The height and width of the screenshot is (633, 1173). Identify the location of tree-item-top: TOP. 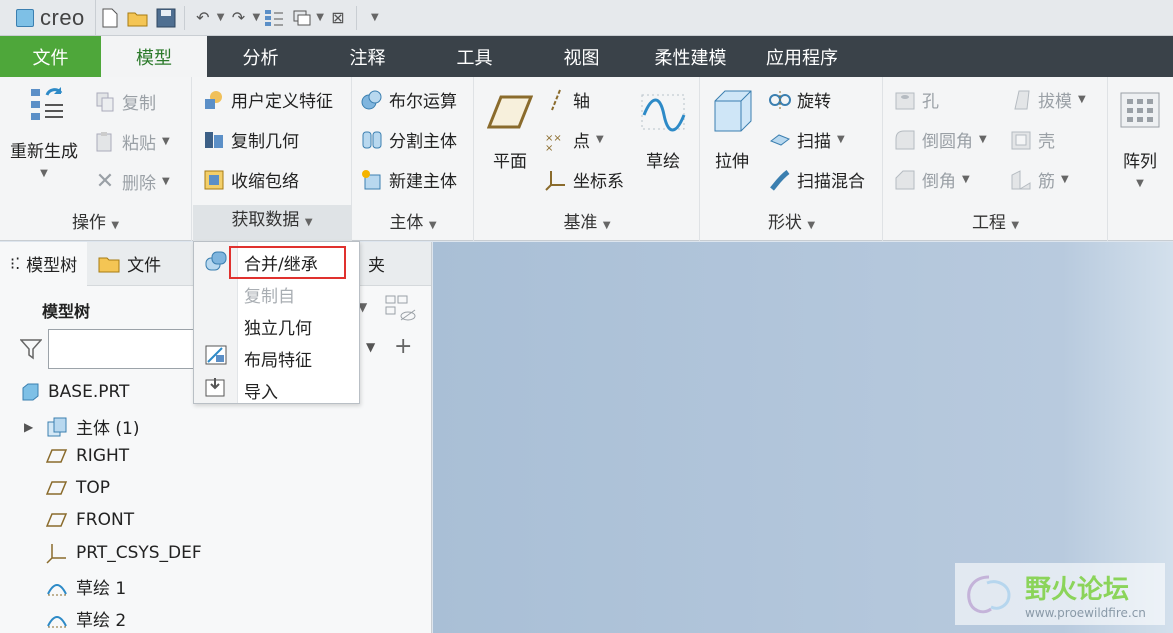
(78, 488).